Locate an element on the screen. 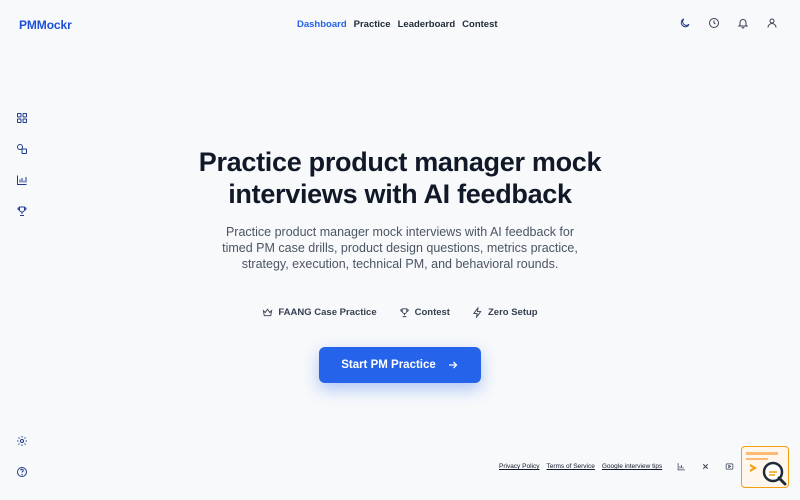 The height and width of the screenshot is (500, 800). feature-item: FAANG Case Practice is located at coordinates (319, 312).